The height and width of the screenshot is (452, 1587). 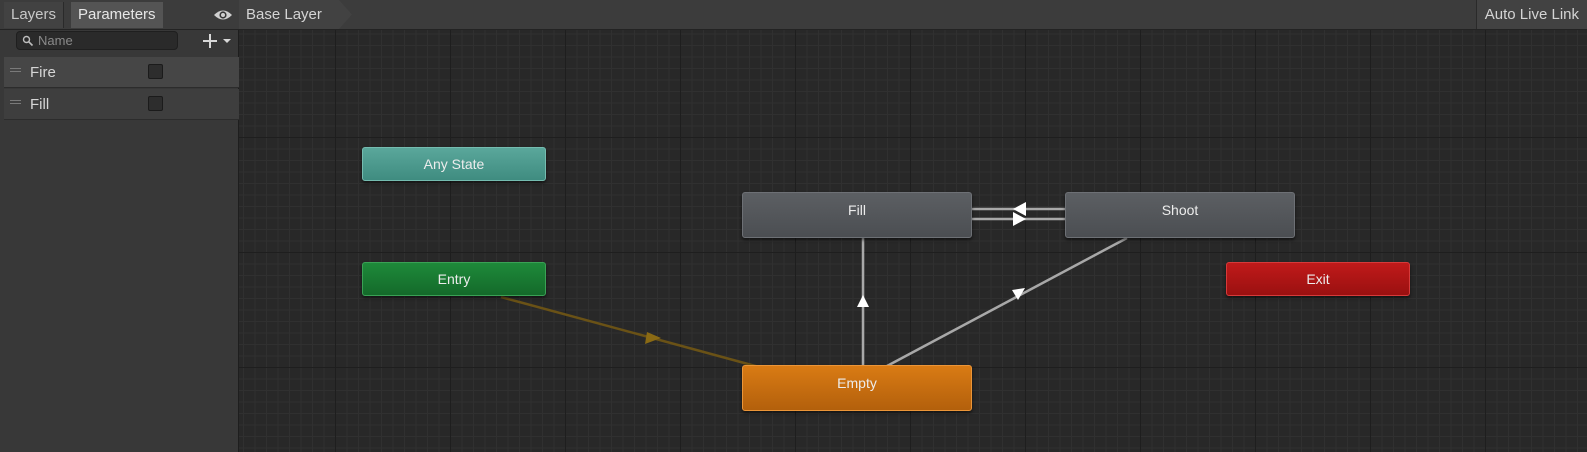 I want to click on parameter-name: Fire, so click(x=43, y=72).